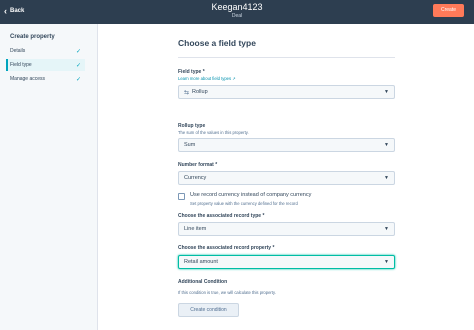  Describe the element at coordinates (192, 126) in the screenshot. I see `rollup-type-label: Rollup type` at that location.